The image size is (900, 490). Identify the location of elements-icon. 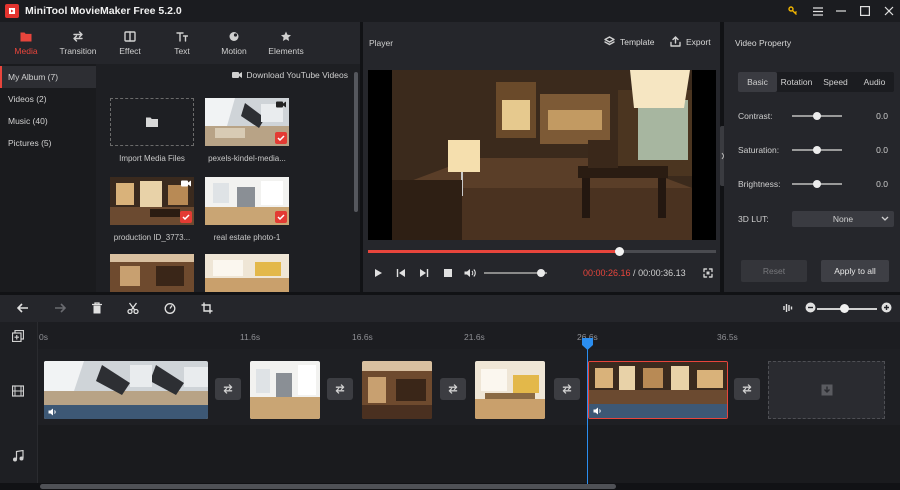
(286, 36).